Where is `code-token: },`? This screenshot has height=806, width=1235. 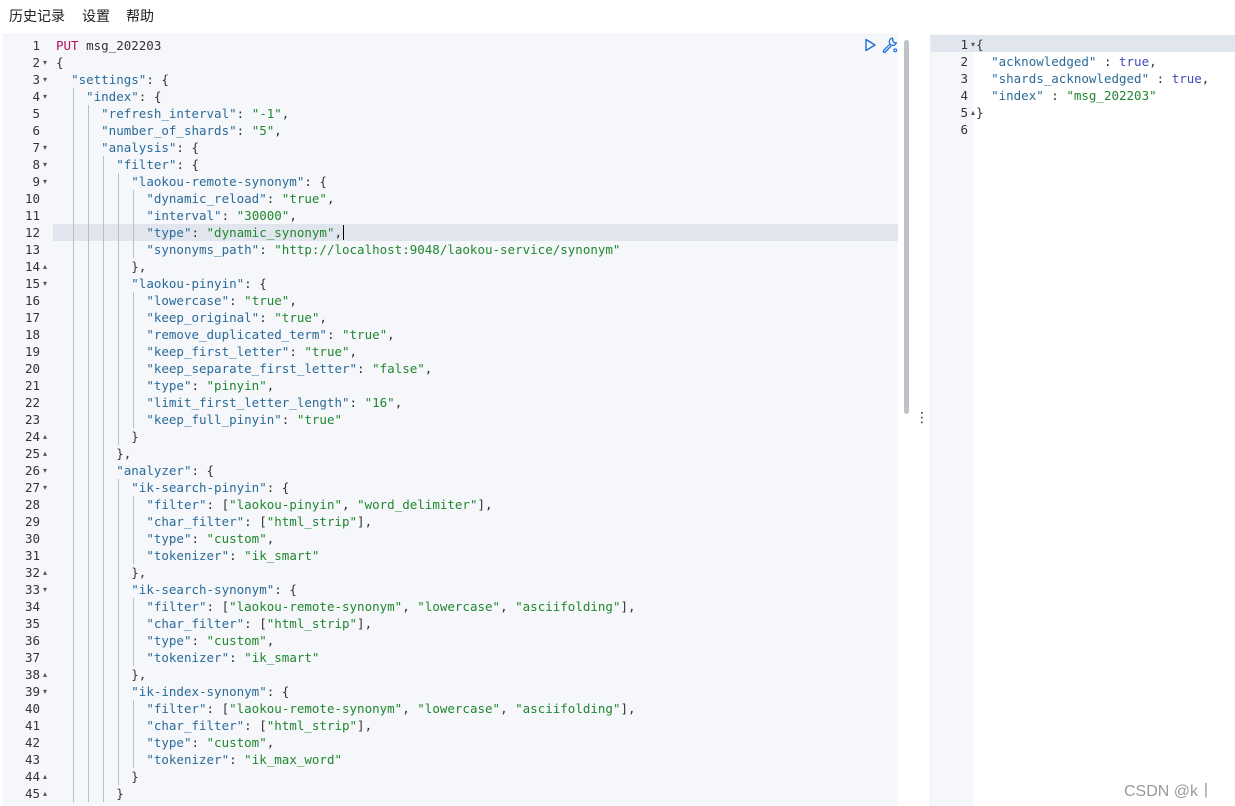 code-token: }, is located at coordinates (101, 674).